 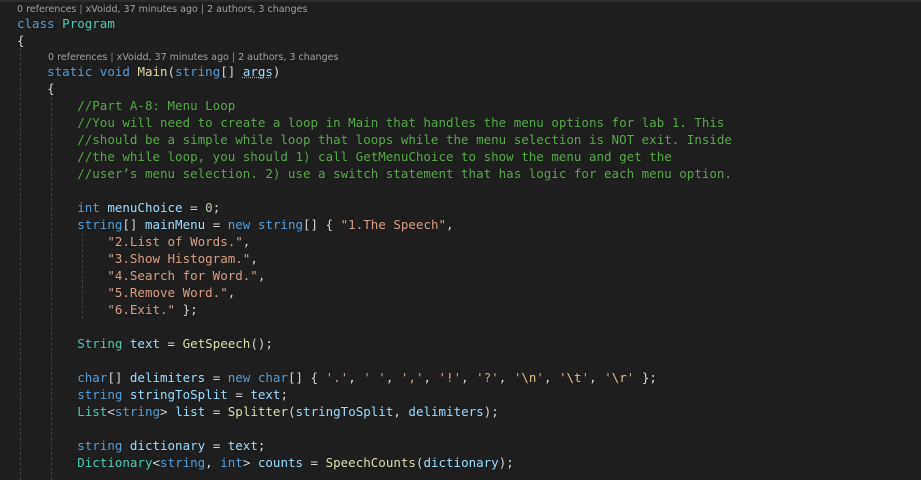 What do you see at coordinates (393, 224) in the screenshot?
I see `string-literal-token: "1.The Speech"` at bounding box center [393, 224].